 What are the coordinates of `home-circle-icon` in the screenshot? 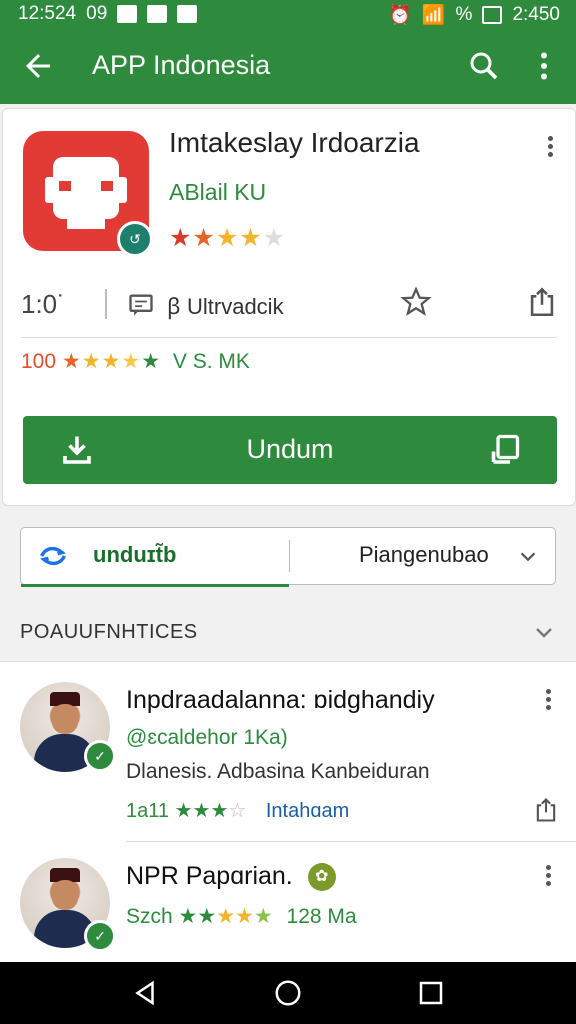 It's located at (288, 993).